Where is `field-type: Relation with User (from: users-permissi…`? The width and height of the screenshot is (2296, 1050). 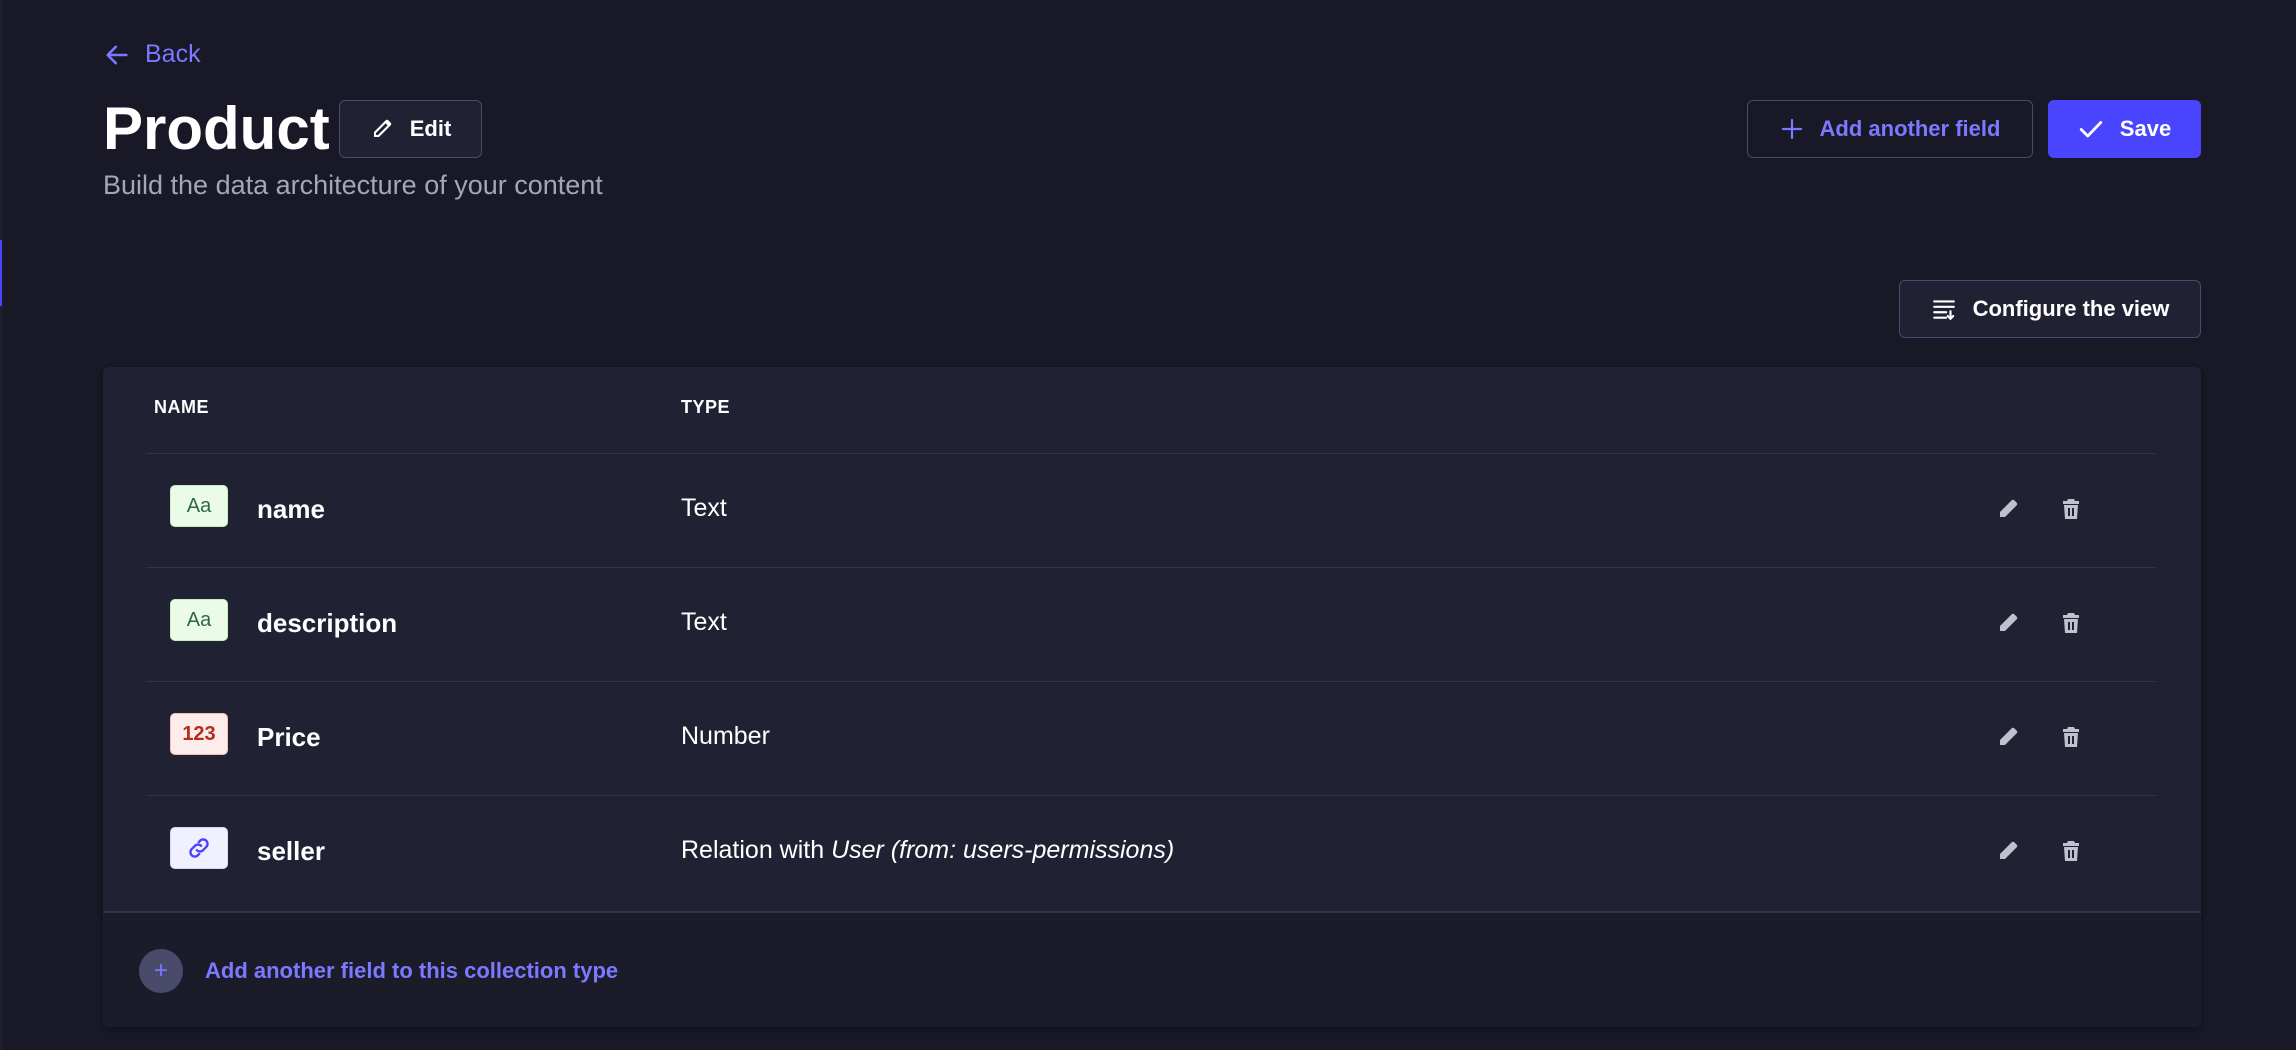 field-type: Relation with User (from: users-permissi… is located at coordinates (928, 850).